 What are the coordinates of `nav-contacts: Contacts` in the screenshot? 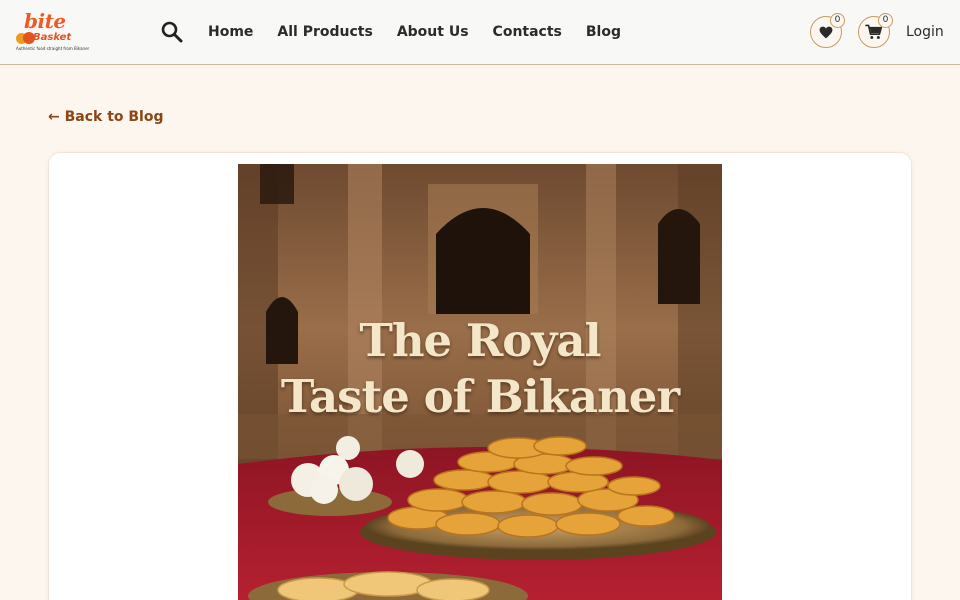 It's located at (527, 32).